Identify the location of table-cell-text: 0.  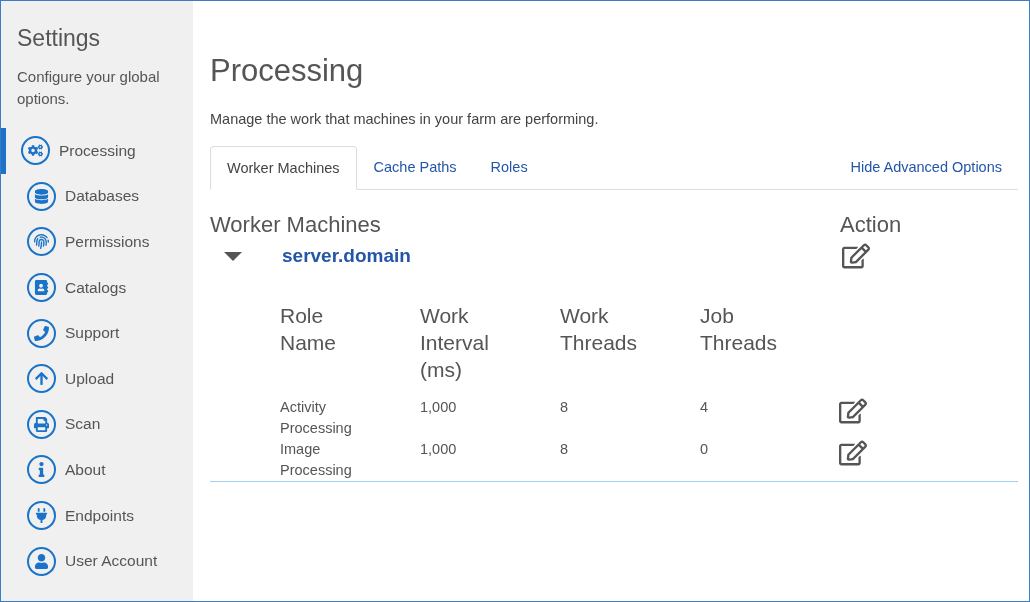
(705, 449).